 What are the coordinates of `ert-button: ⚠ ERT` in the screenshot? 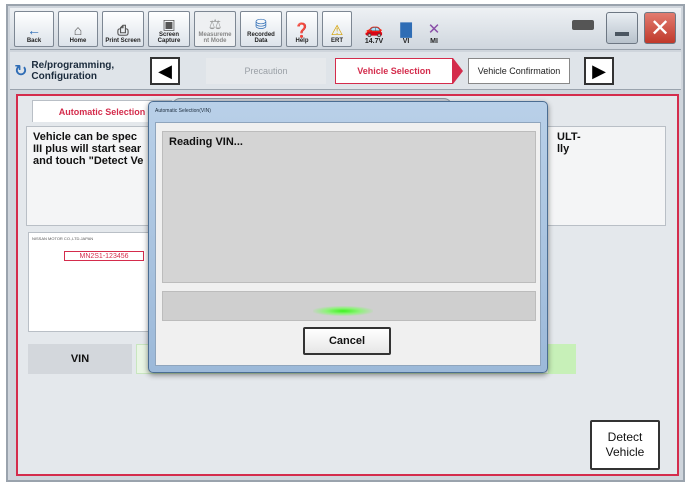 It's located at (337, 29).